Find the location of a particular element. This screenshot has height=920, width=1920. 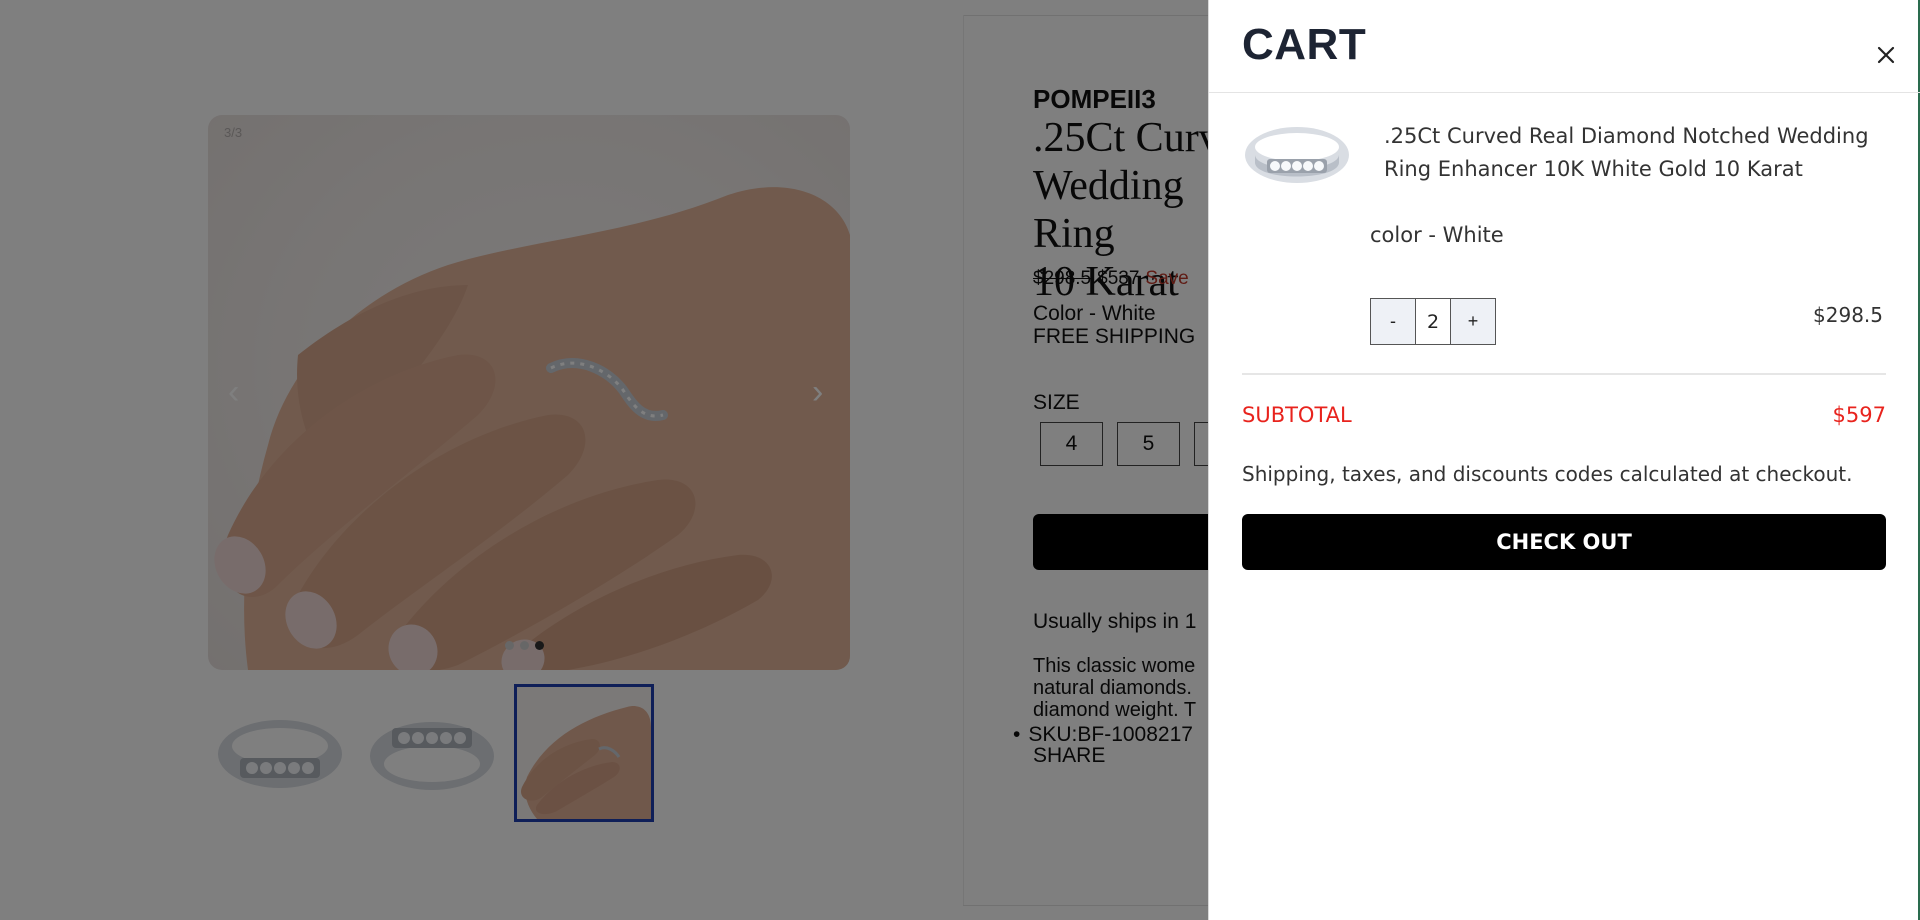

quantity-increase-button: + is located at coordinates (1473, 321).